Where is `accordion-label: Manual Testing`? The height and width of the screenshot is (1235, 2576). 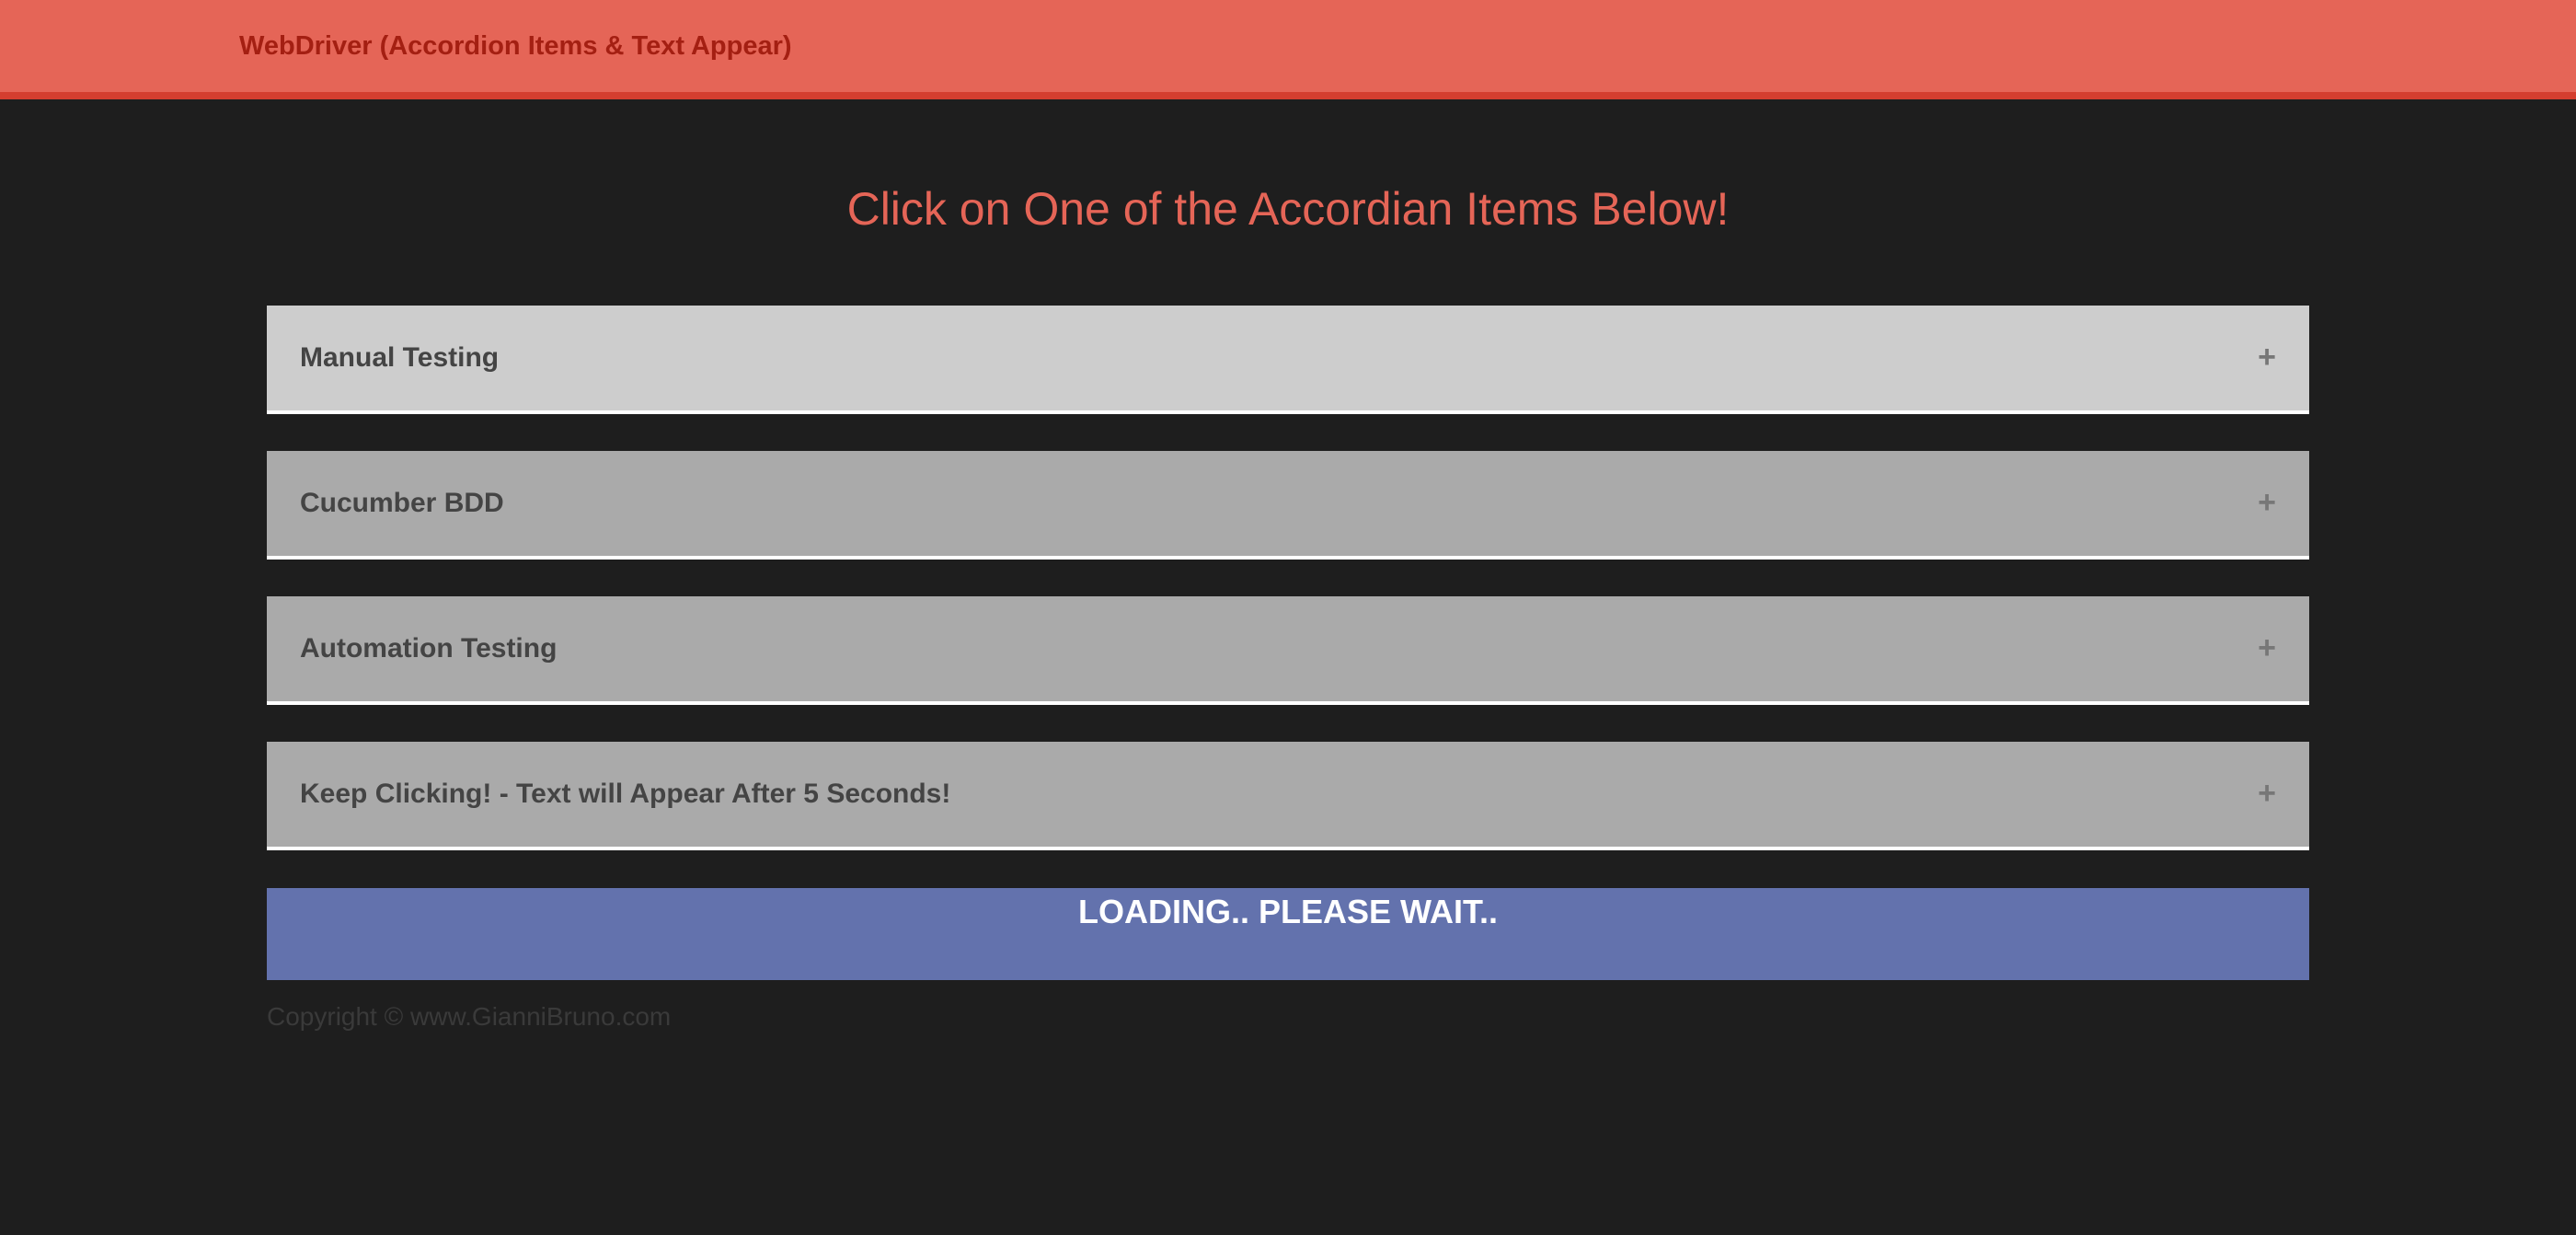
accordion-label: Manual Testing is located at coordinates (400, 357).